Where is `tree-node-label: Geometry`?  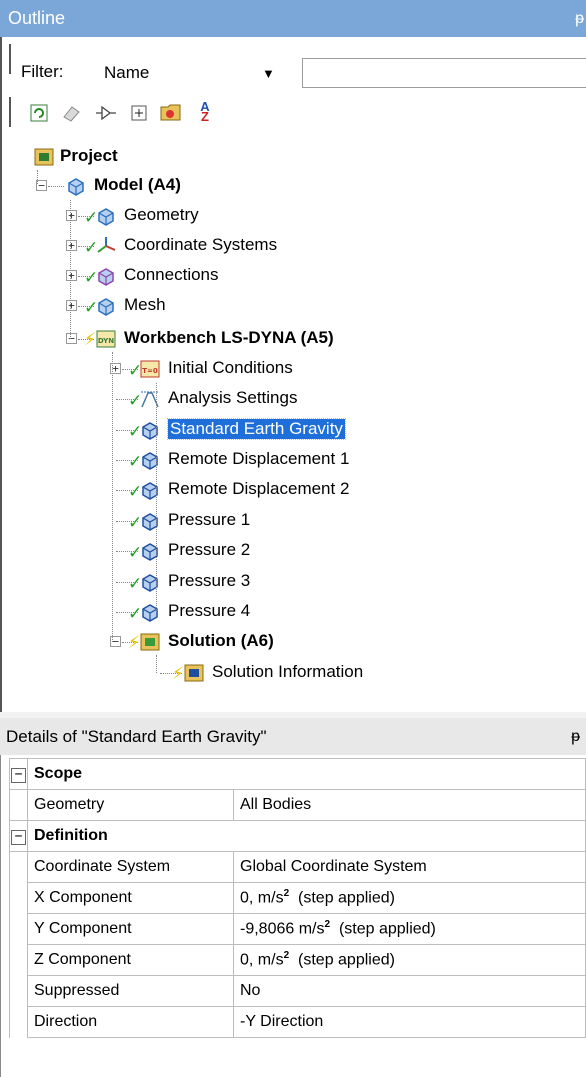 tree-node-label: Geometry is located at coordinates (161, 214).